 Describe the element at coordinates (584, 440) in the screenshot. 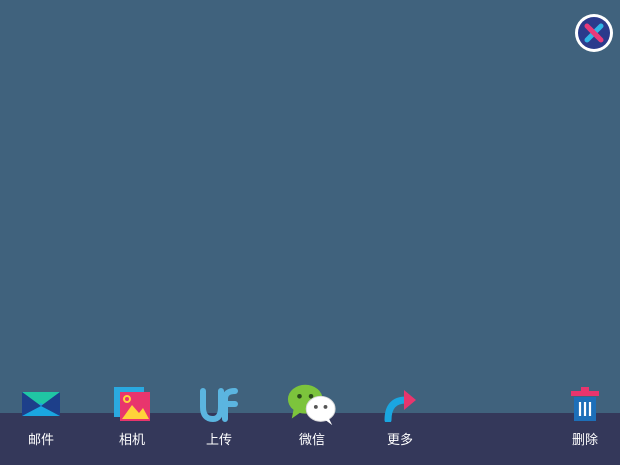

I see `delete-label: 删除` at that location.